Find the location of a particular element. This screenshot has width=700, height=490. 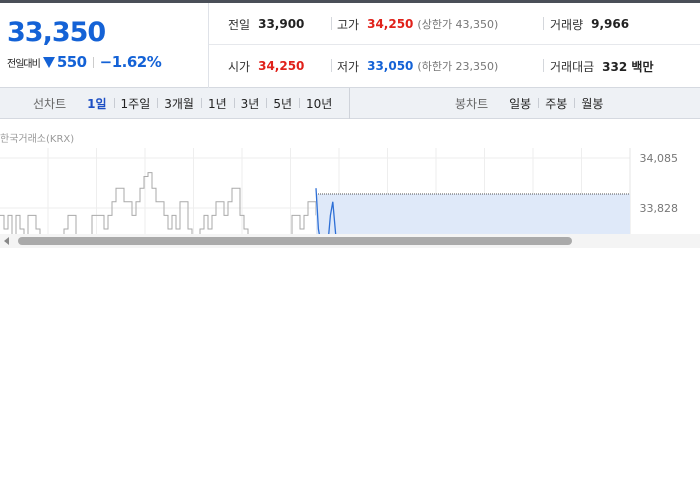

current-price: 33,350 is located at coordinates (56, 32).